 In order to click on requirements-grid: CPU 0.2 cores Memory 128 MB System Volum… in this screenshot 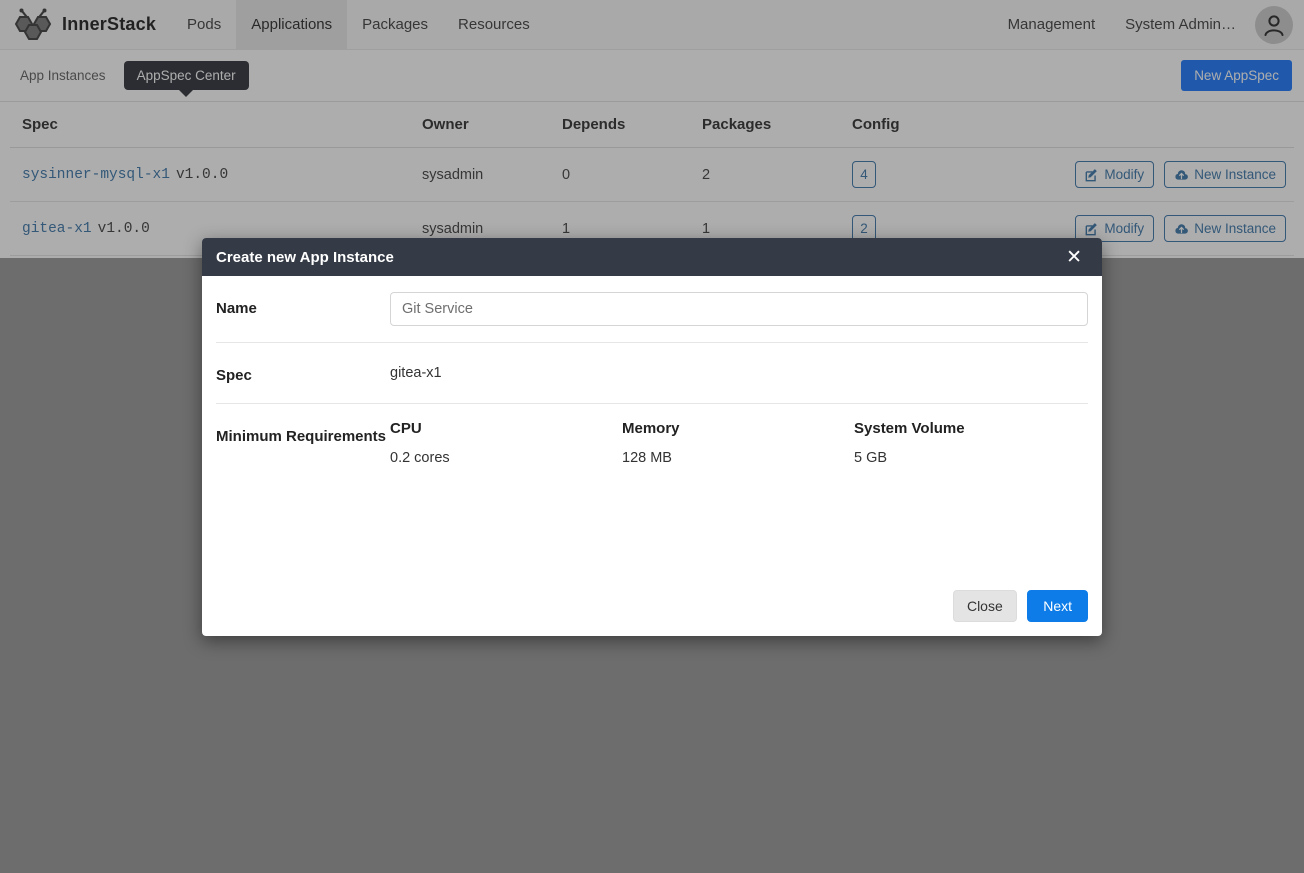, I will do `click(739, 443)`.